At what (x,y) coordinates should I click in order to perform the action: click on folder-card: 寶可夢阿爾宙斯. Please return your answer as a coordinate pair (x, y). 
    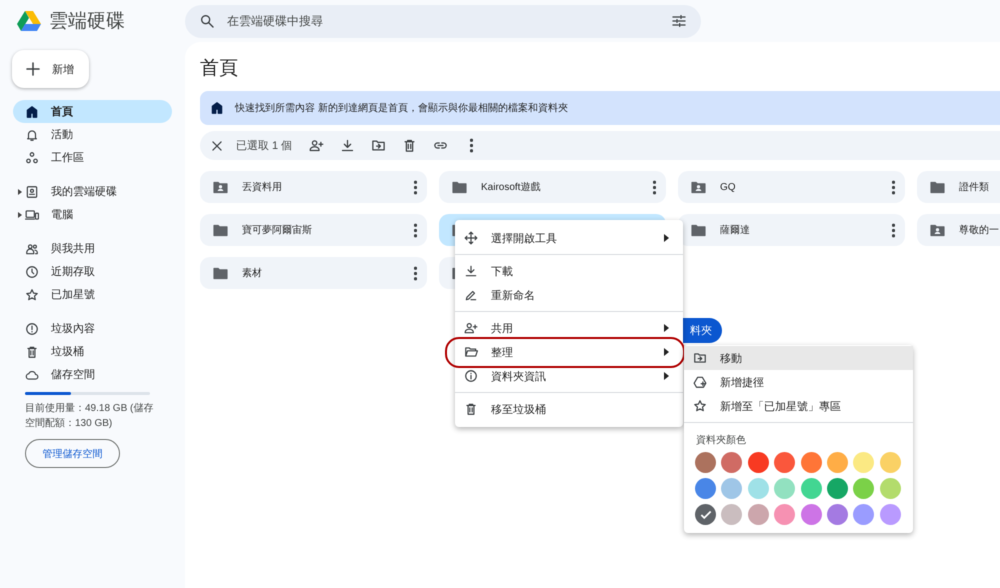
    Looking at the image, I should click on (313, 230).